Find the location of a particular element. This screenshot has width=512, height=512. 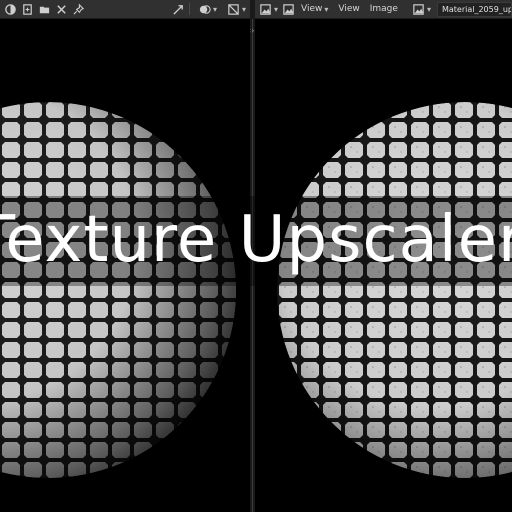

overlay-dropdown-icon: ▾ is located at coordinates (215, 9).